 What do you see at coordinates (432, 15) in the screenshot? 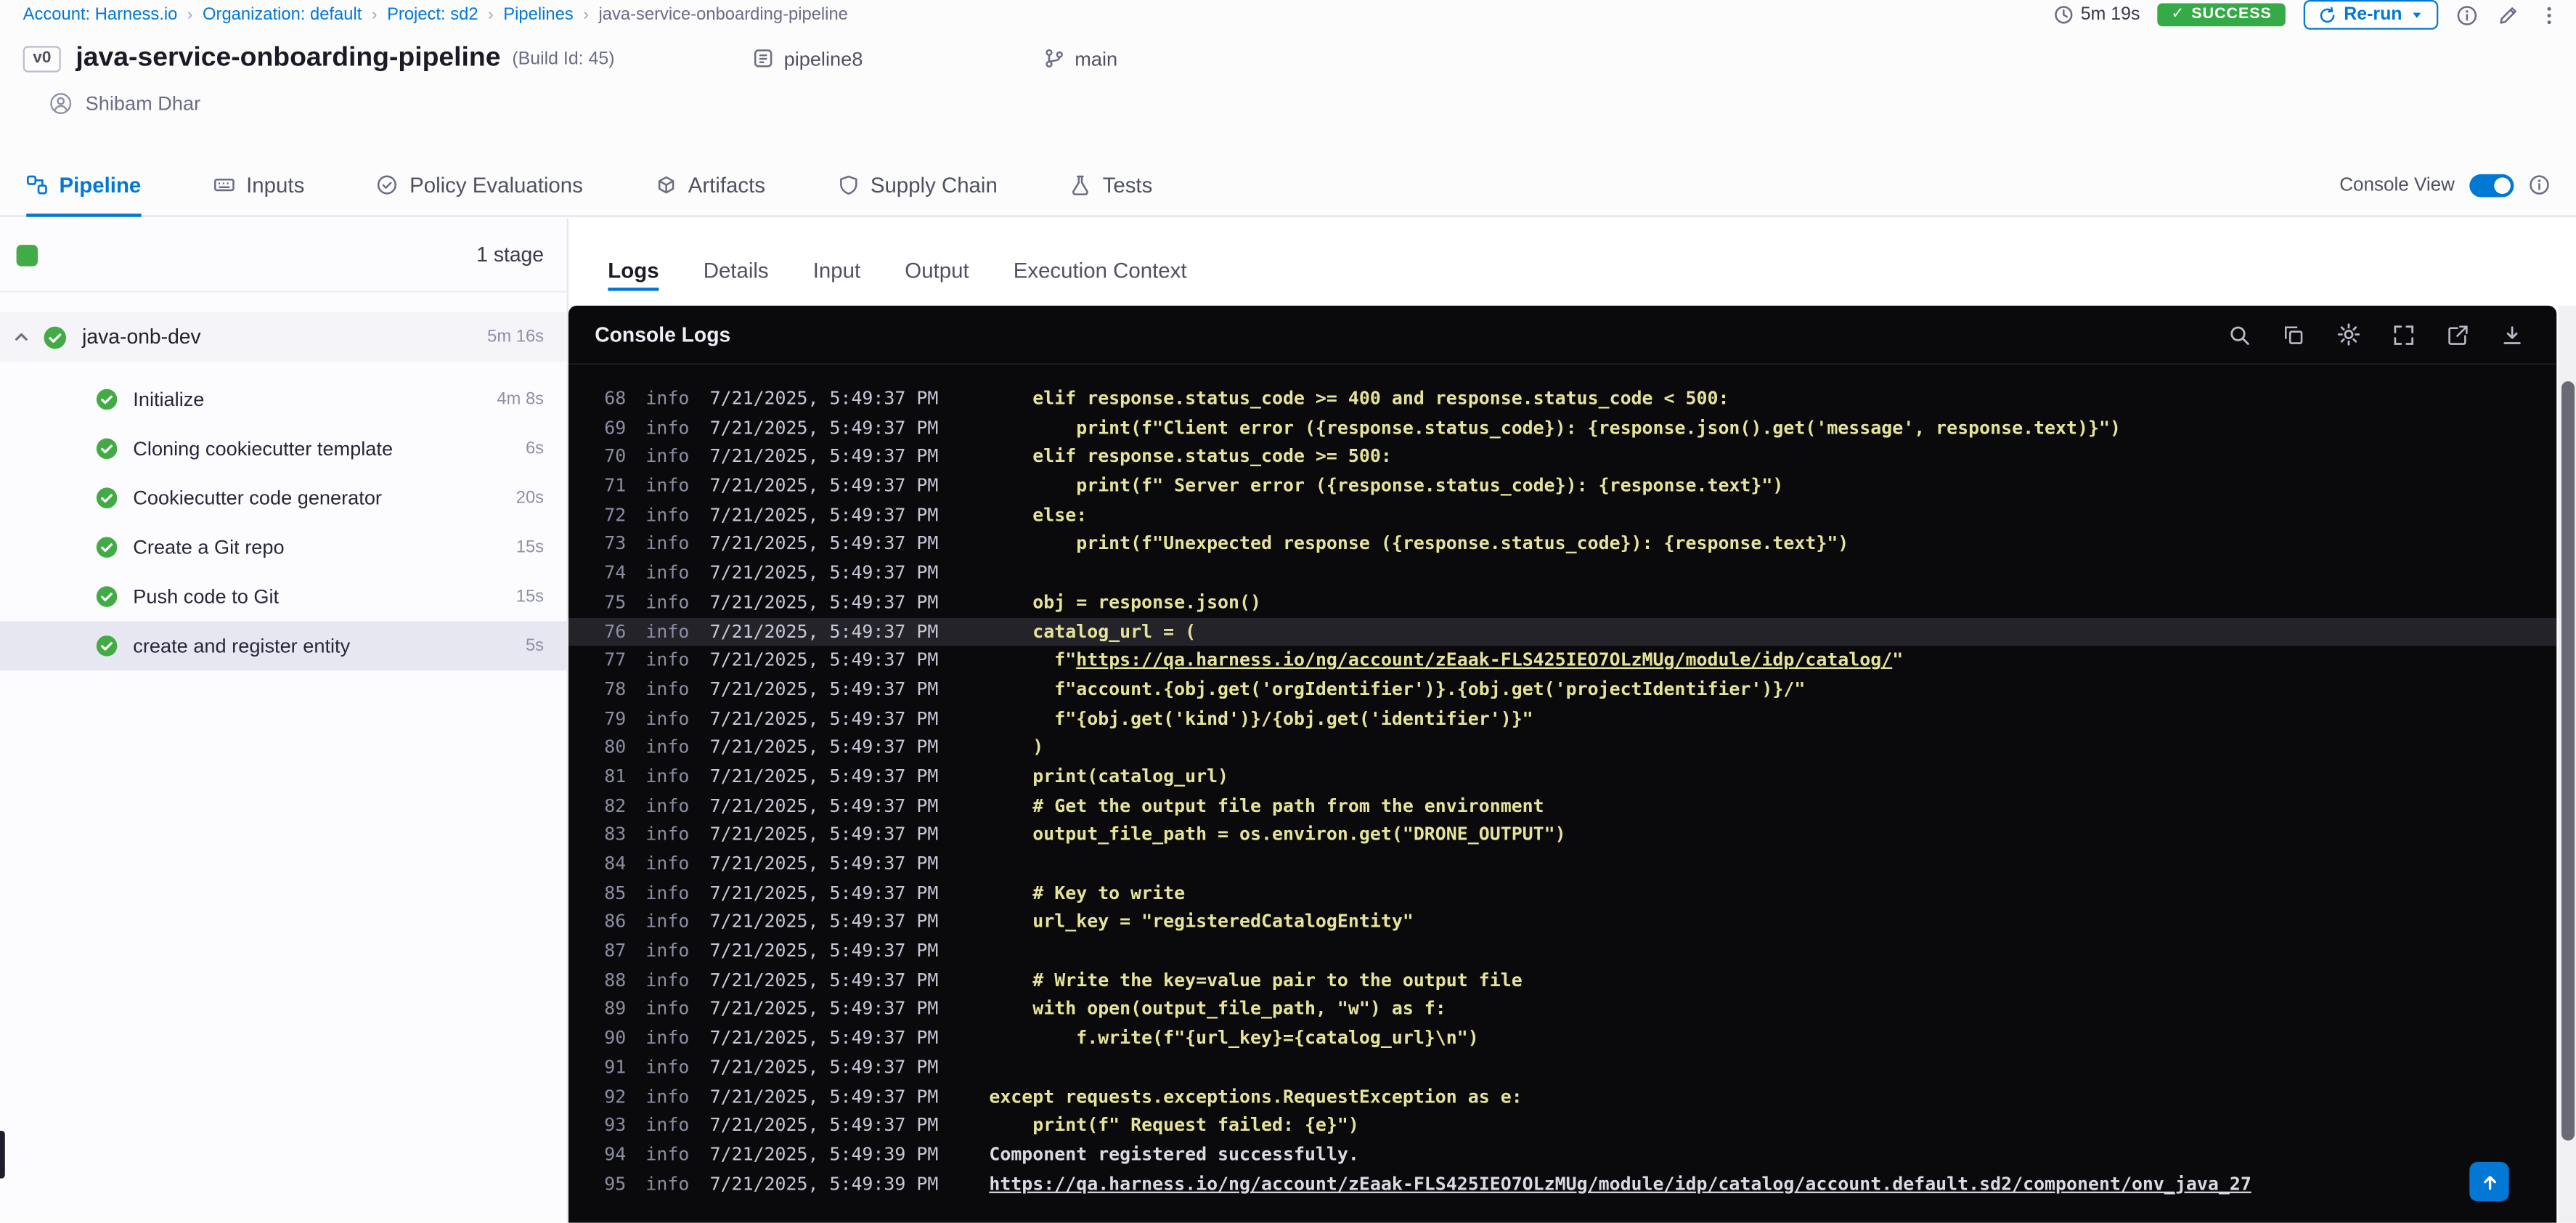
I see `breadcrumb-item-project-sd2: Project: sd2` at bounding box center [432, 15].